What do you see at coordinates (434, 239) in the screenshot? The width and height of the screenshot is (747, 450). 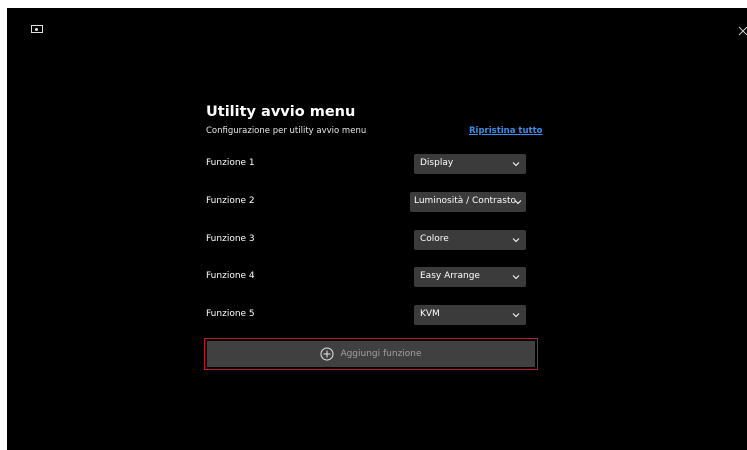 I see `function-select-value-3: Colore` at bounding box center [434, 239].